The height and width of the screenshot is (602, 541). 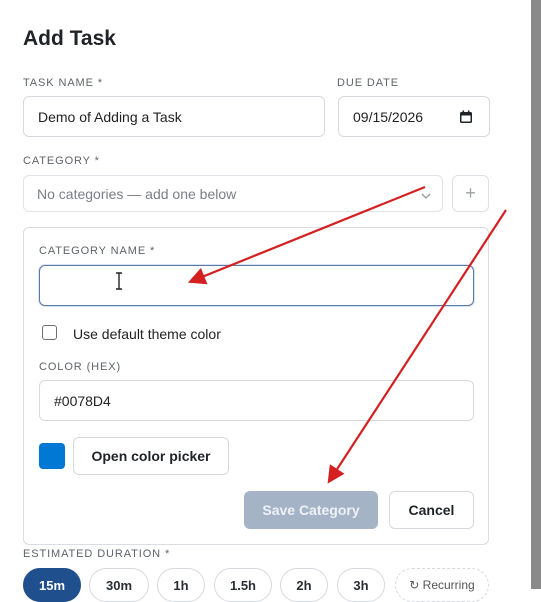 What do you see at coordinates (69, 38) in the screenshot?
I see `dialog-title: Add Task` at bounding box center [69, 38].